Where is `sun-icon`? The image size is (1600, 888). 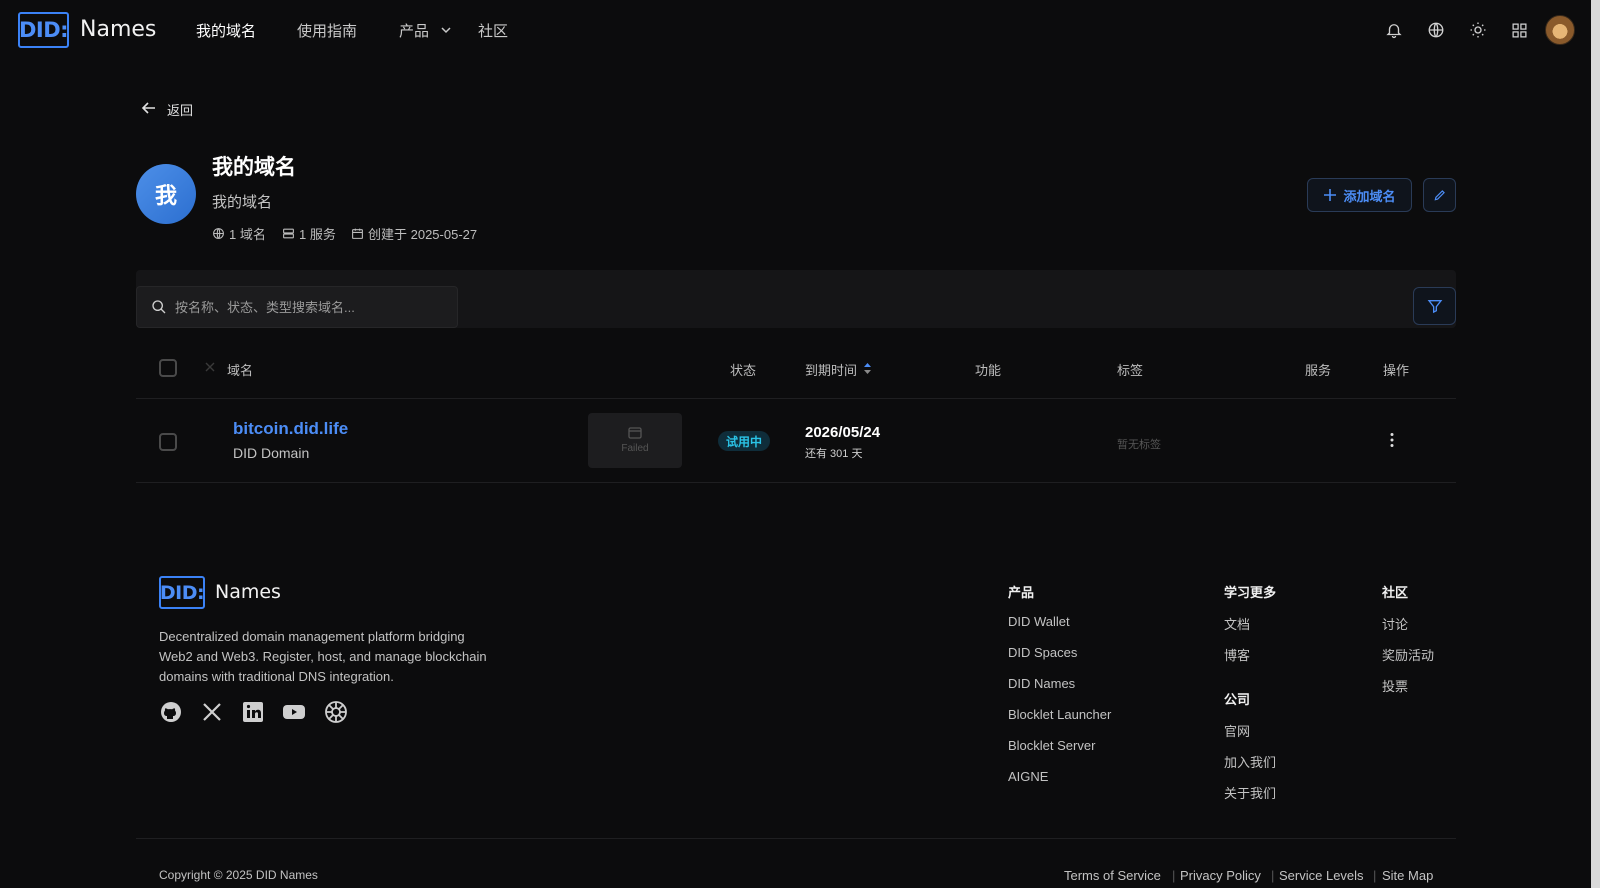 sun-icon is located at coordinates (1478, 30).